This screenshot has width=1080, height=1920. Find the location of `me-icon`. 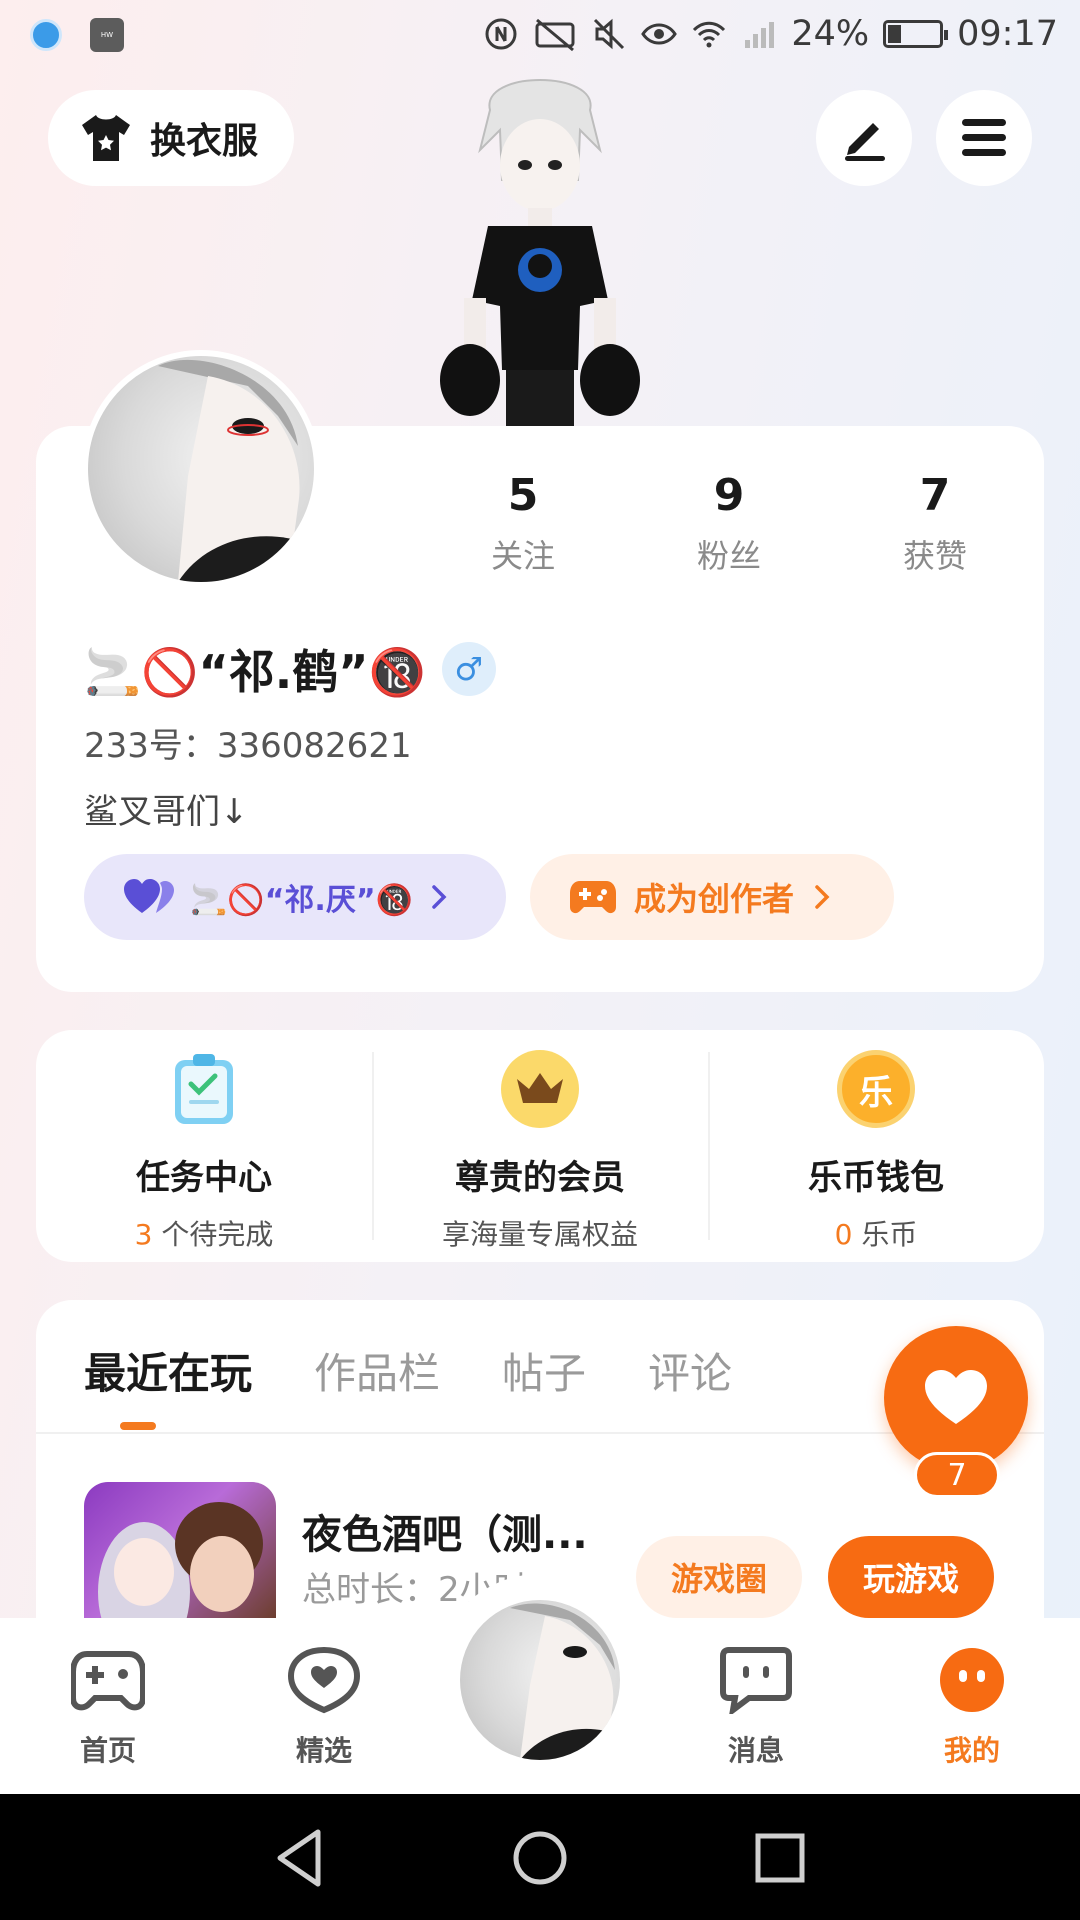

me-icon is located at coordinates (972, 1680).